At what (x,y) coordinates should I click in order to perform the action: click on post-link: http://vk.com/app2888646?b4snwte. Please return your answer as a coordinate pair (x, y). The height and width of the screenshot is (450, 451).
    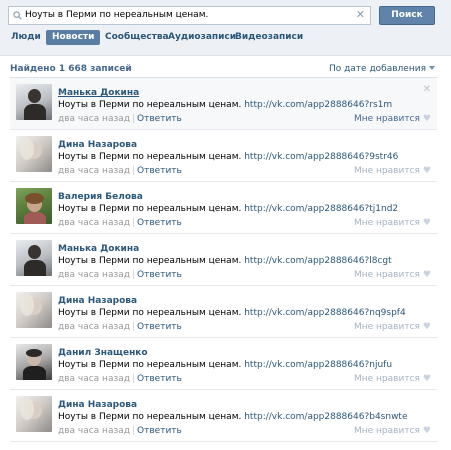
    Looking at the image, I should click on (325, 417).